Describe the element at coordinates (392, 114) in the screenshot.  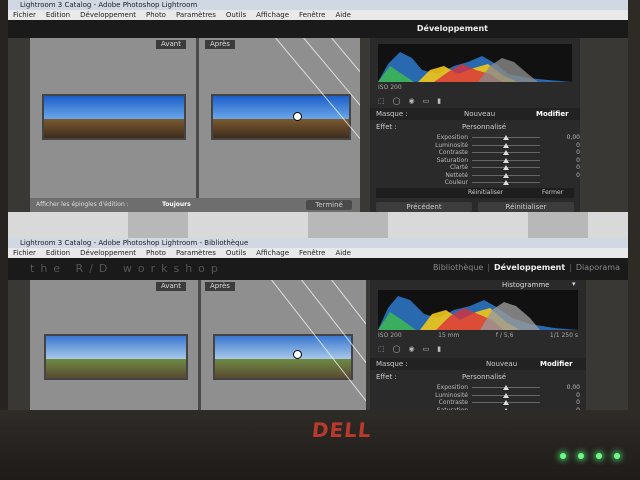
I see `upper-masque-label: Masque :` at that location.